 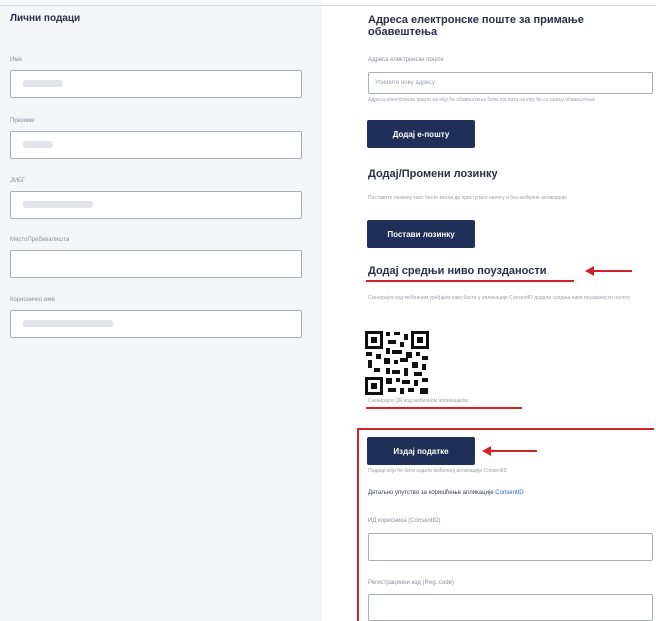 What do you see at coordinates (470, 281) in the screenshot?
I see `mid-level-underline` at bounding box center [470, 281].